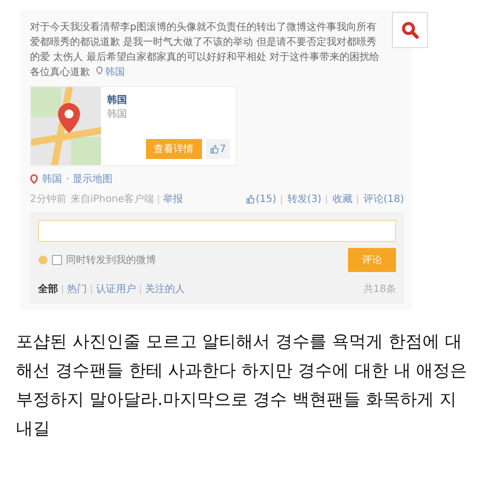  What do you see at coordinates (217, 231) in the screenshot?
I see `comment-input` at bounding box center [217, 231].